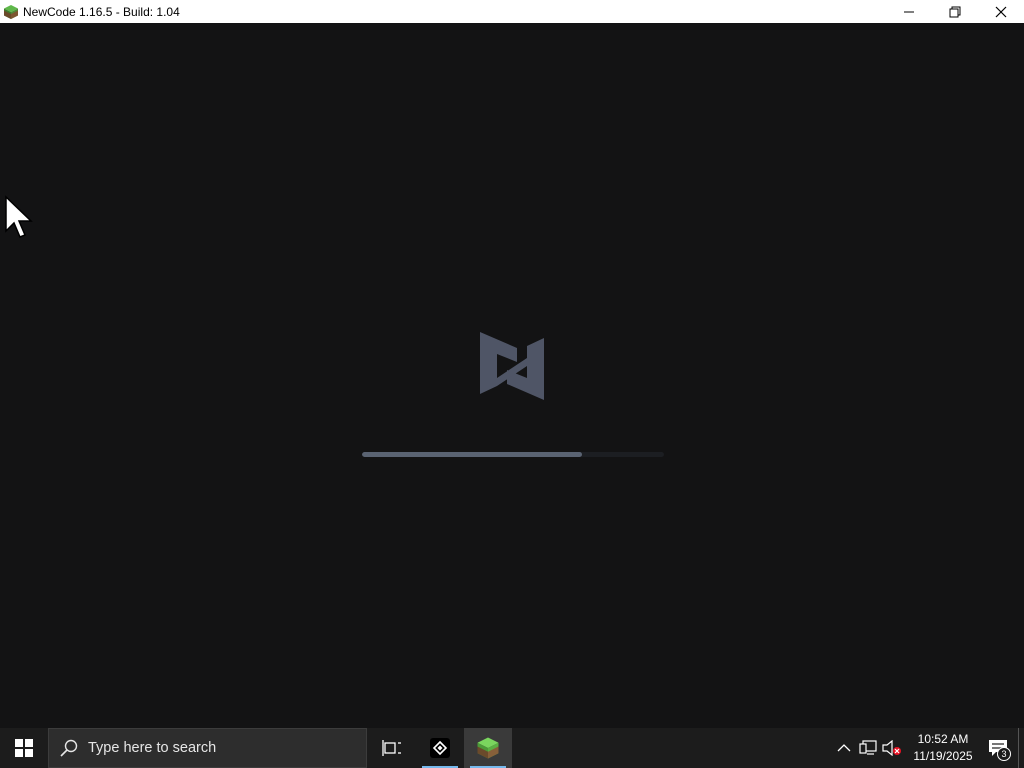 The width and height of the screenshot is (1024, 768). What do you see at coordinates (101, 11) in the screenshot?
I see `window-title: NewCode 1.16.5 - Build: 1.04` at bounding box center [101, 11].